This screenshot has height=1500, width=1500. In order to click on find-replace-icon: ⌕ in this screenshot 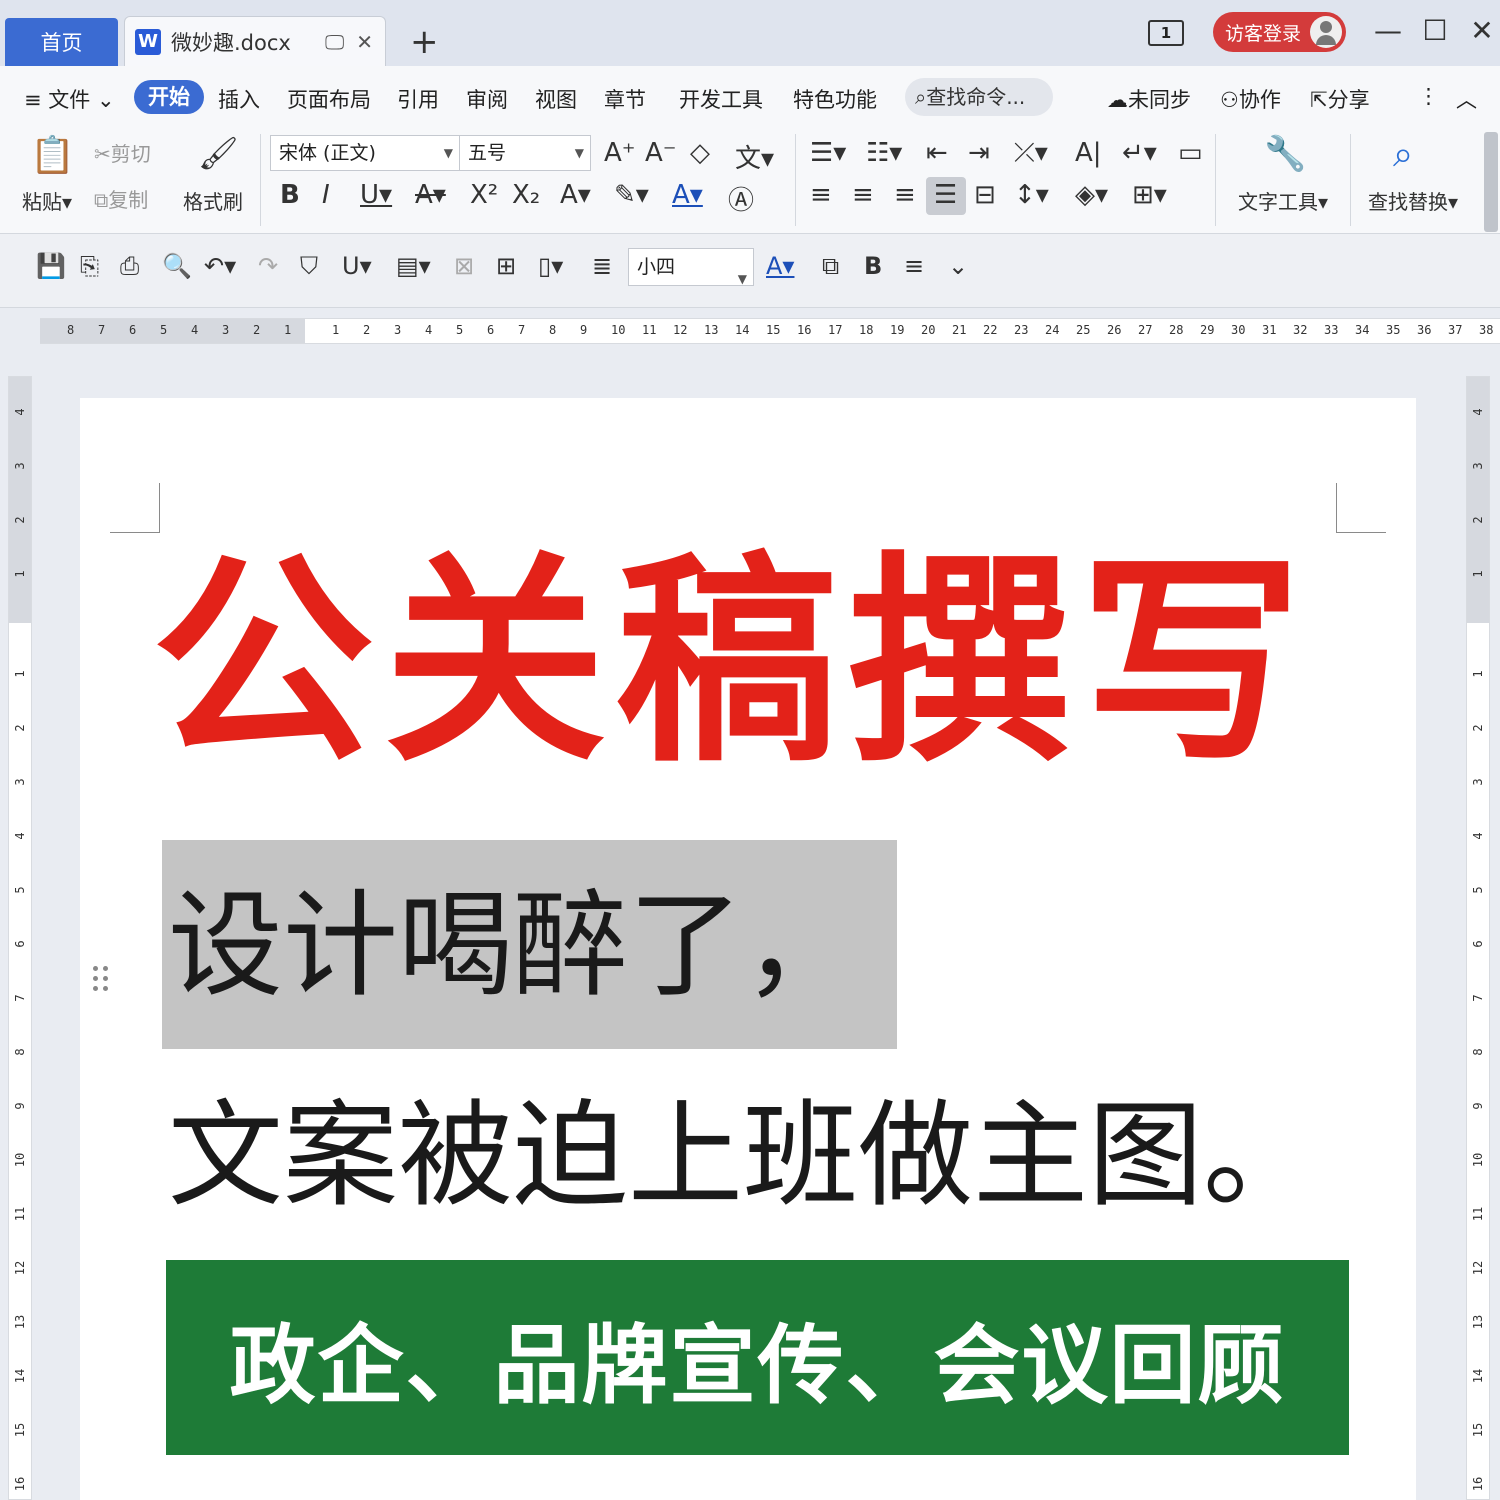, I will do `click(1403, 155)`.